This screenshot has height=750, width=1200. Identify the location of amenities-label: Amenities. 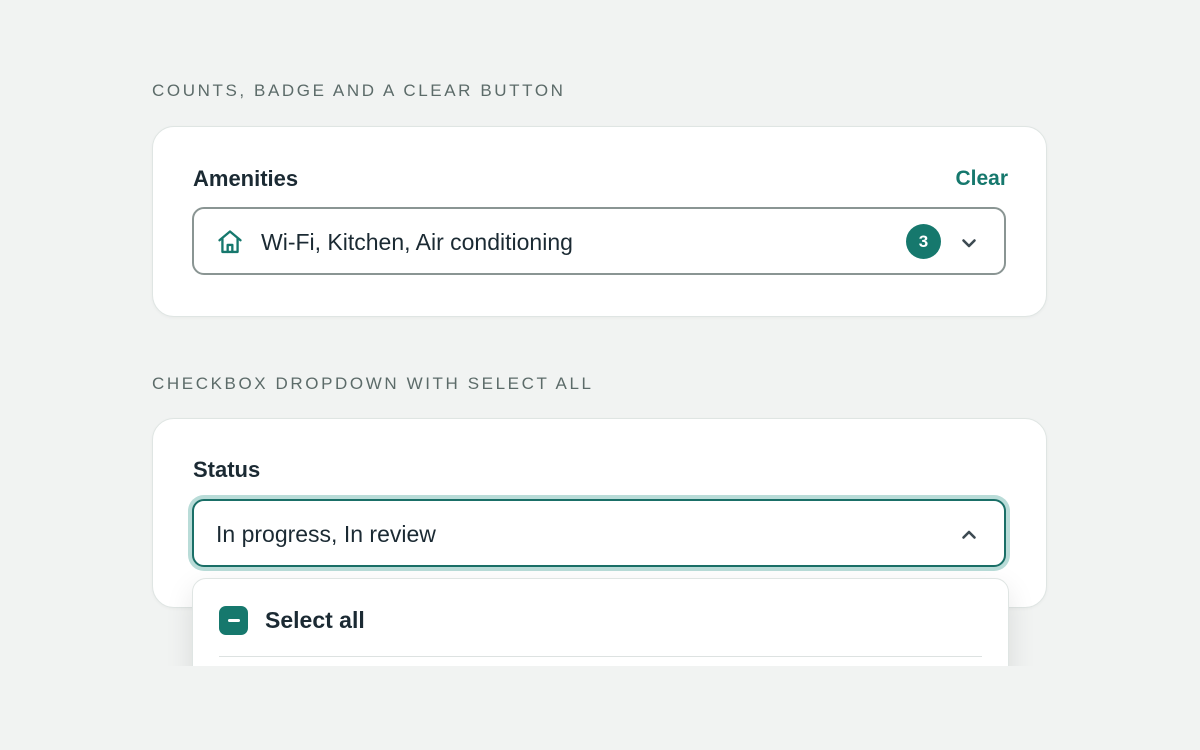
(246, 178).